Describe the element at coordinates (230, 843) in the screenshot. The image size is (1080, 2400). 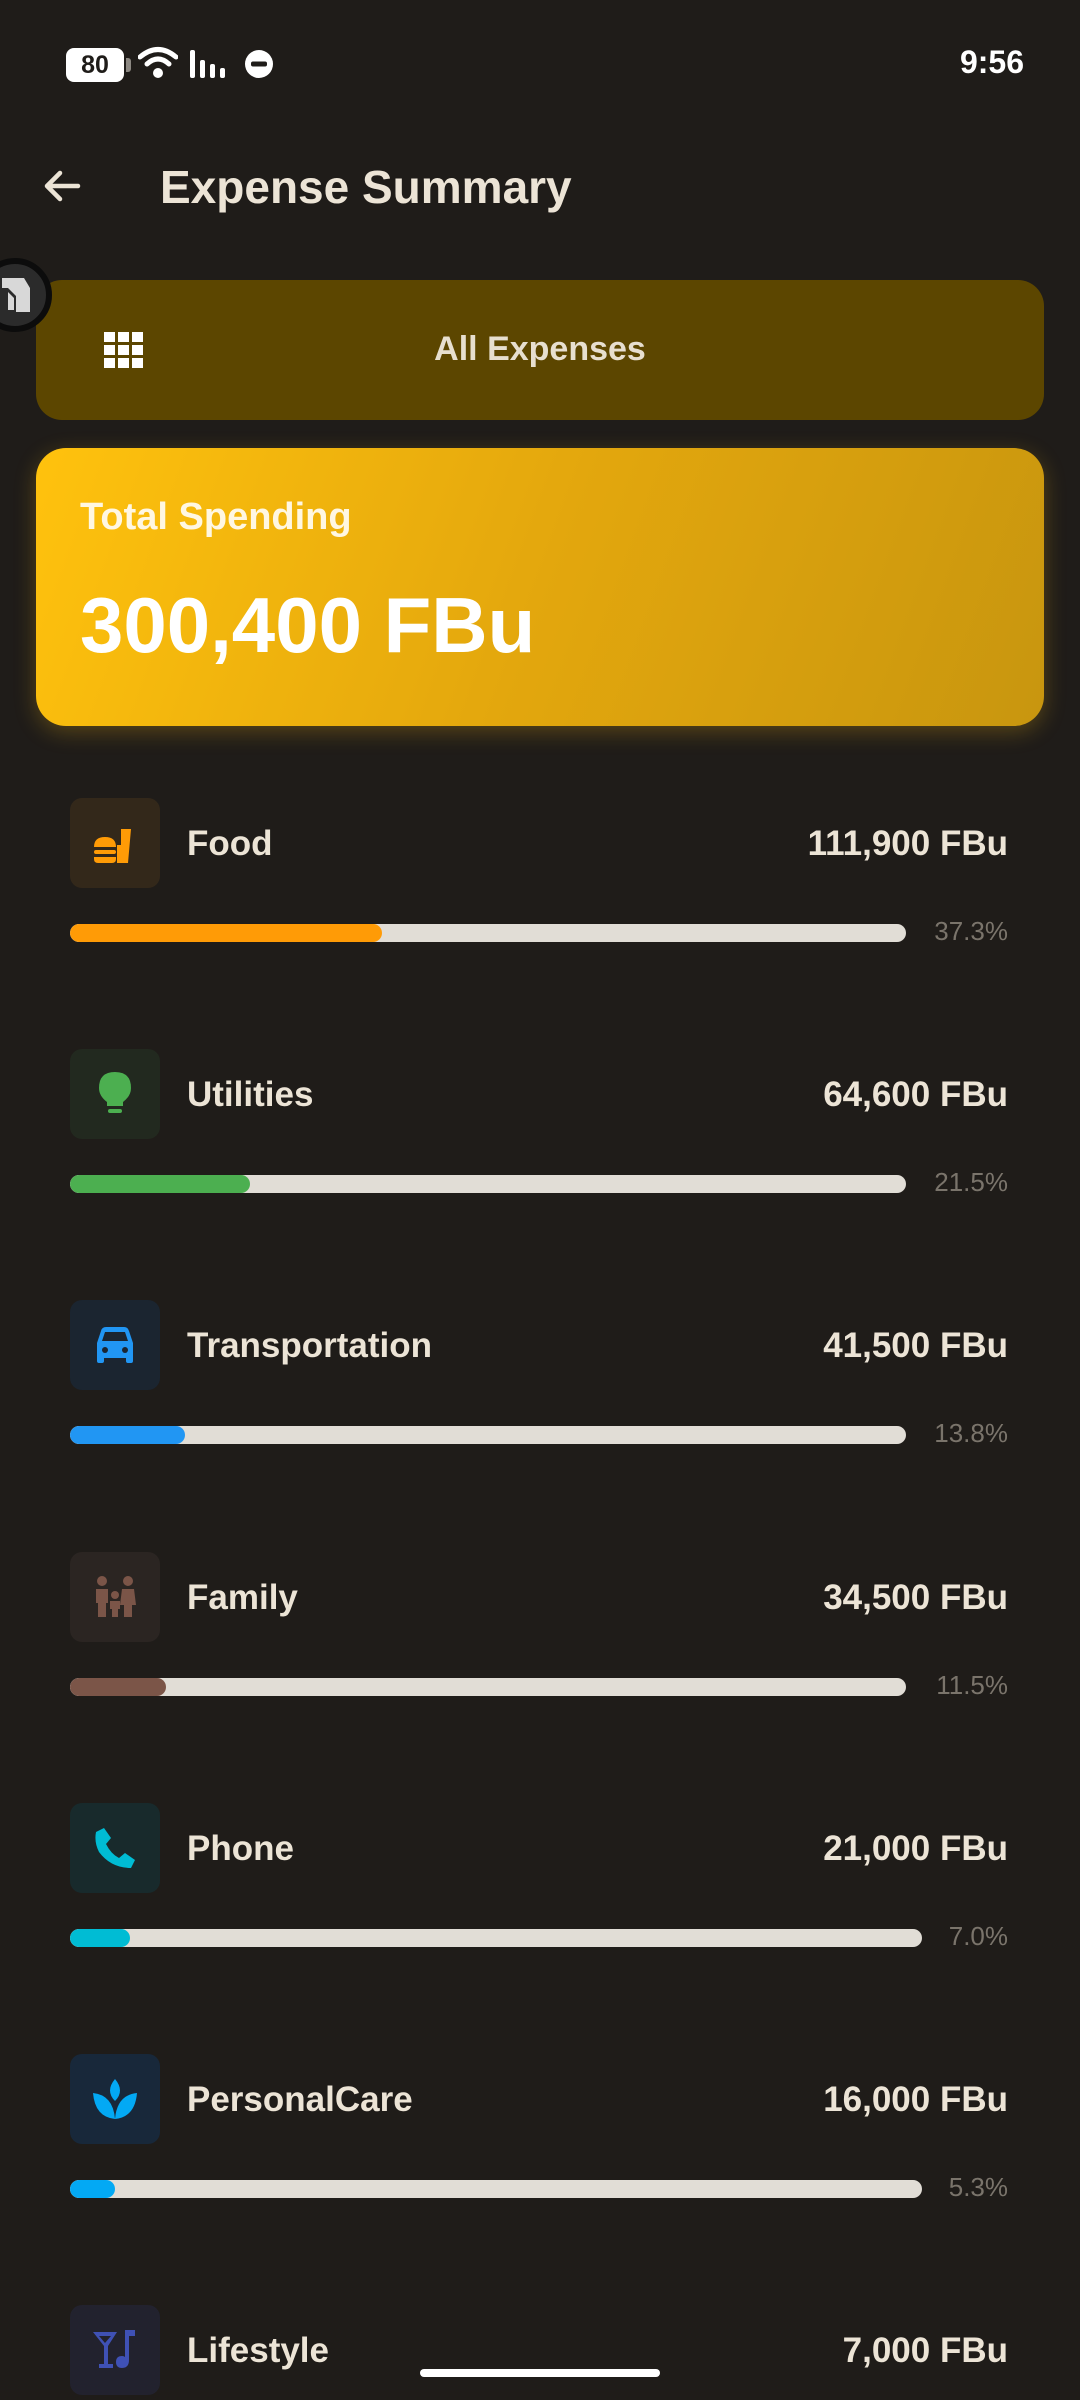
I see `category-name: Food` at that location.